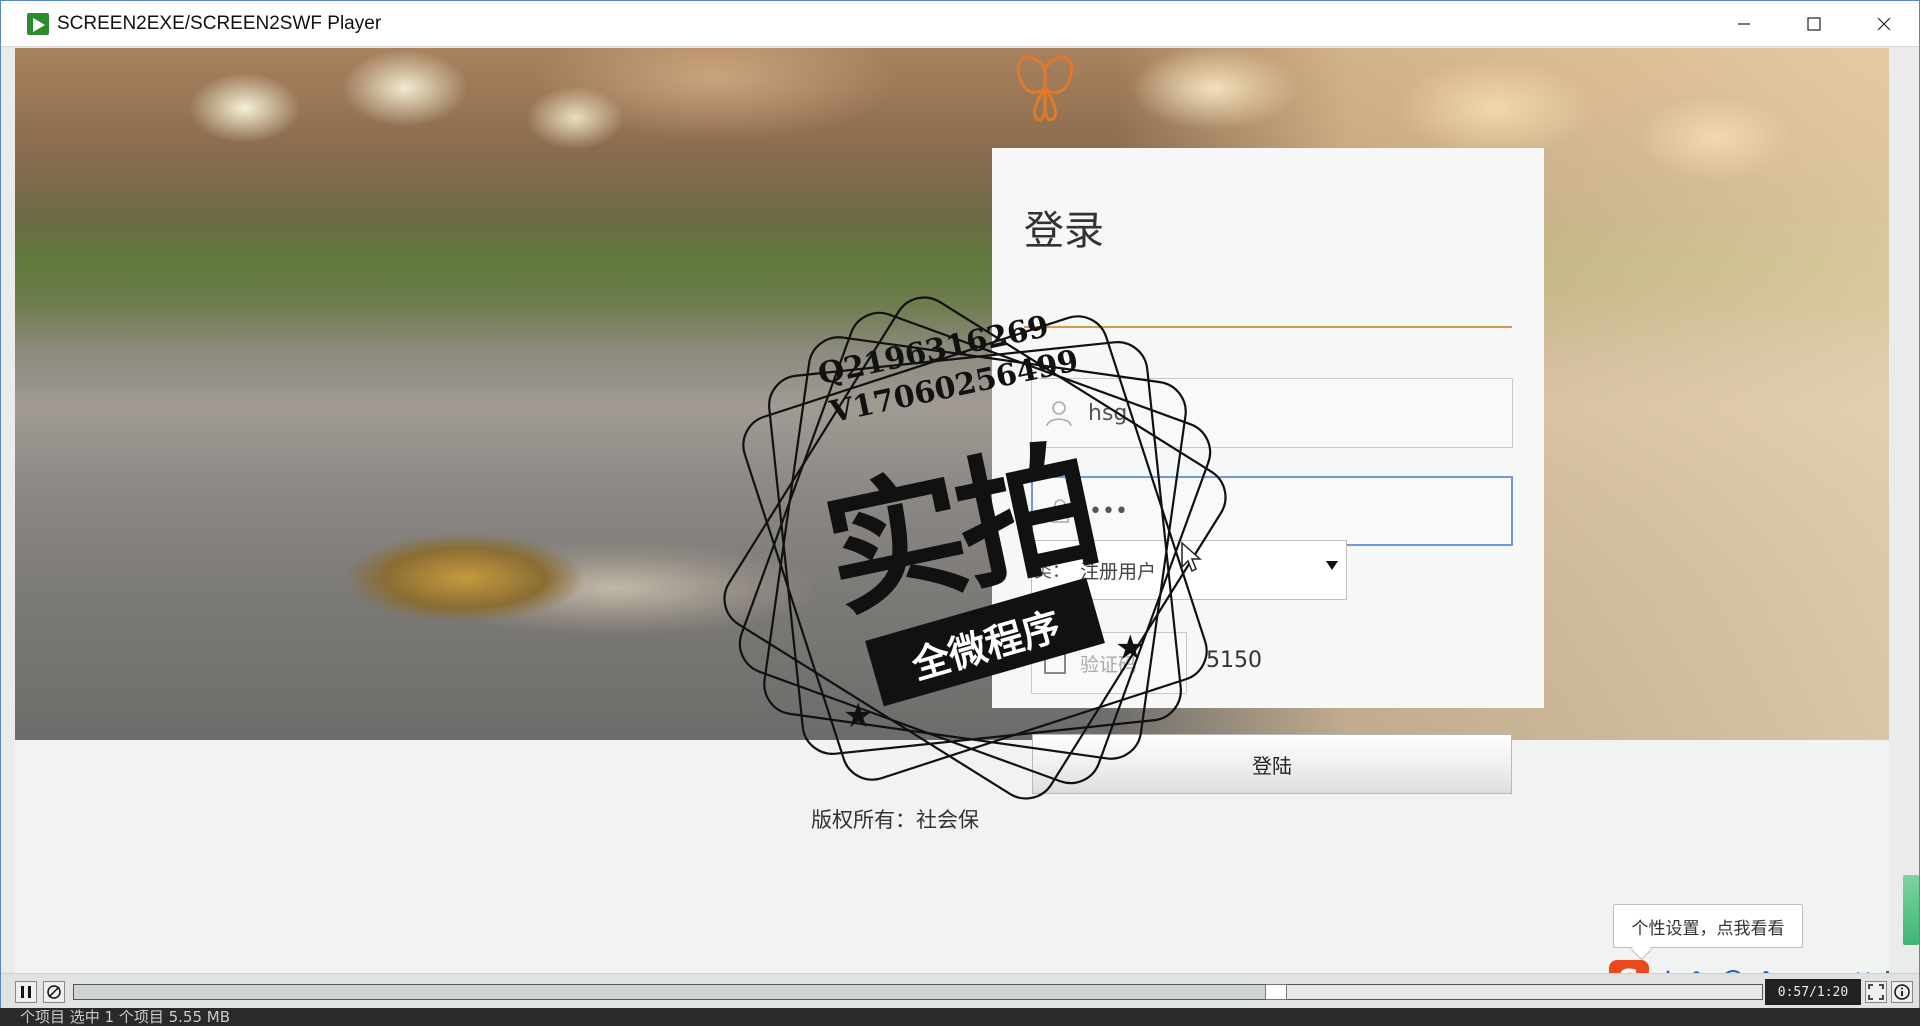  What do you see at coordinates (1275, 992) in the screenshot?
I see `progress-thumb` at bounding box center [1275, 992].